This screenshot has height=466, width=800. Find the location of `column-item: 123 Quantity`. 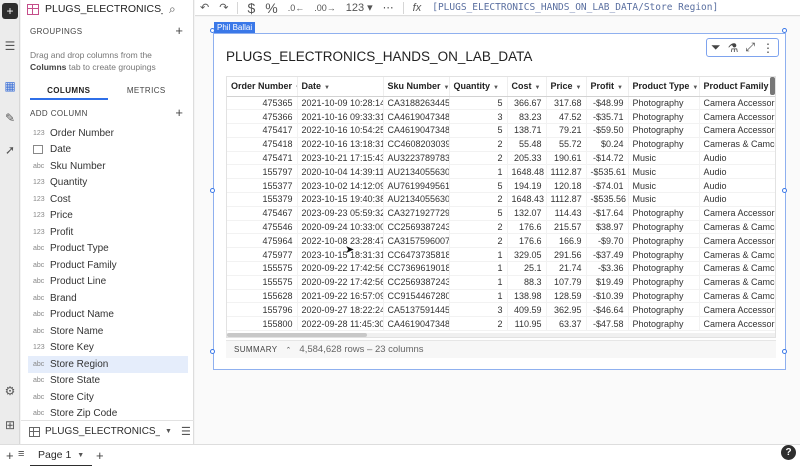

column-item: 123 Quantity is located at coordinates (108, 183).